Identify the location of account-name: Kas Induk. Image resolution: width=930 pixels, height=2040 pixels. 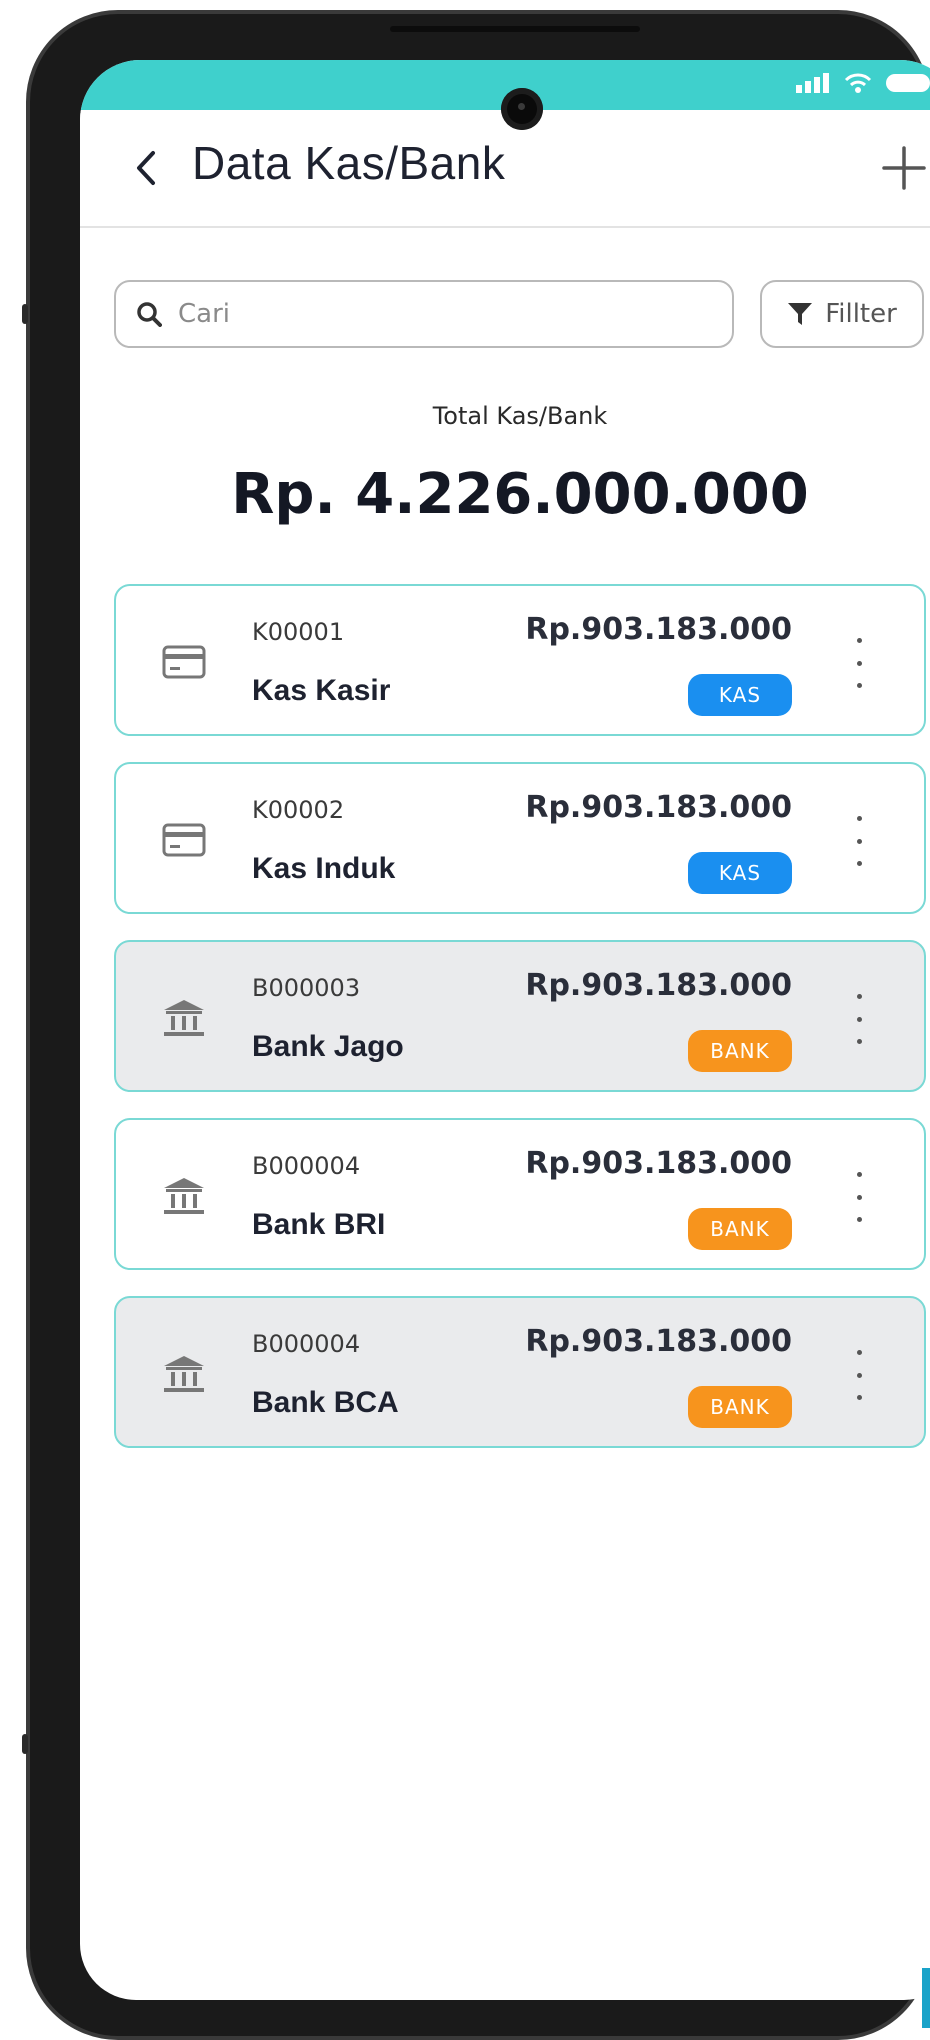
(324, 868).